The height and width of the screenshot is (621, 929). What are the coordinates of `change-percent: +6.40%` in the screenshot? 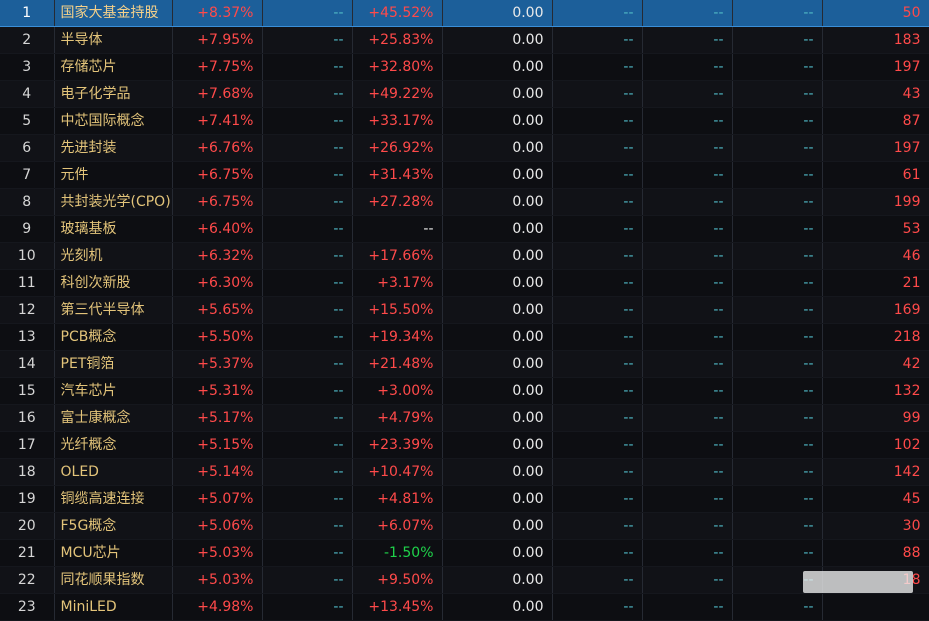 It's located at (217, 229).